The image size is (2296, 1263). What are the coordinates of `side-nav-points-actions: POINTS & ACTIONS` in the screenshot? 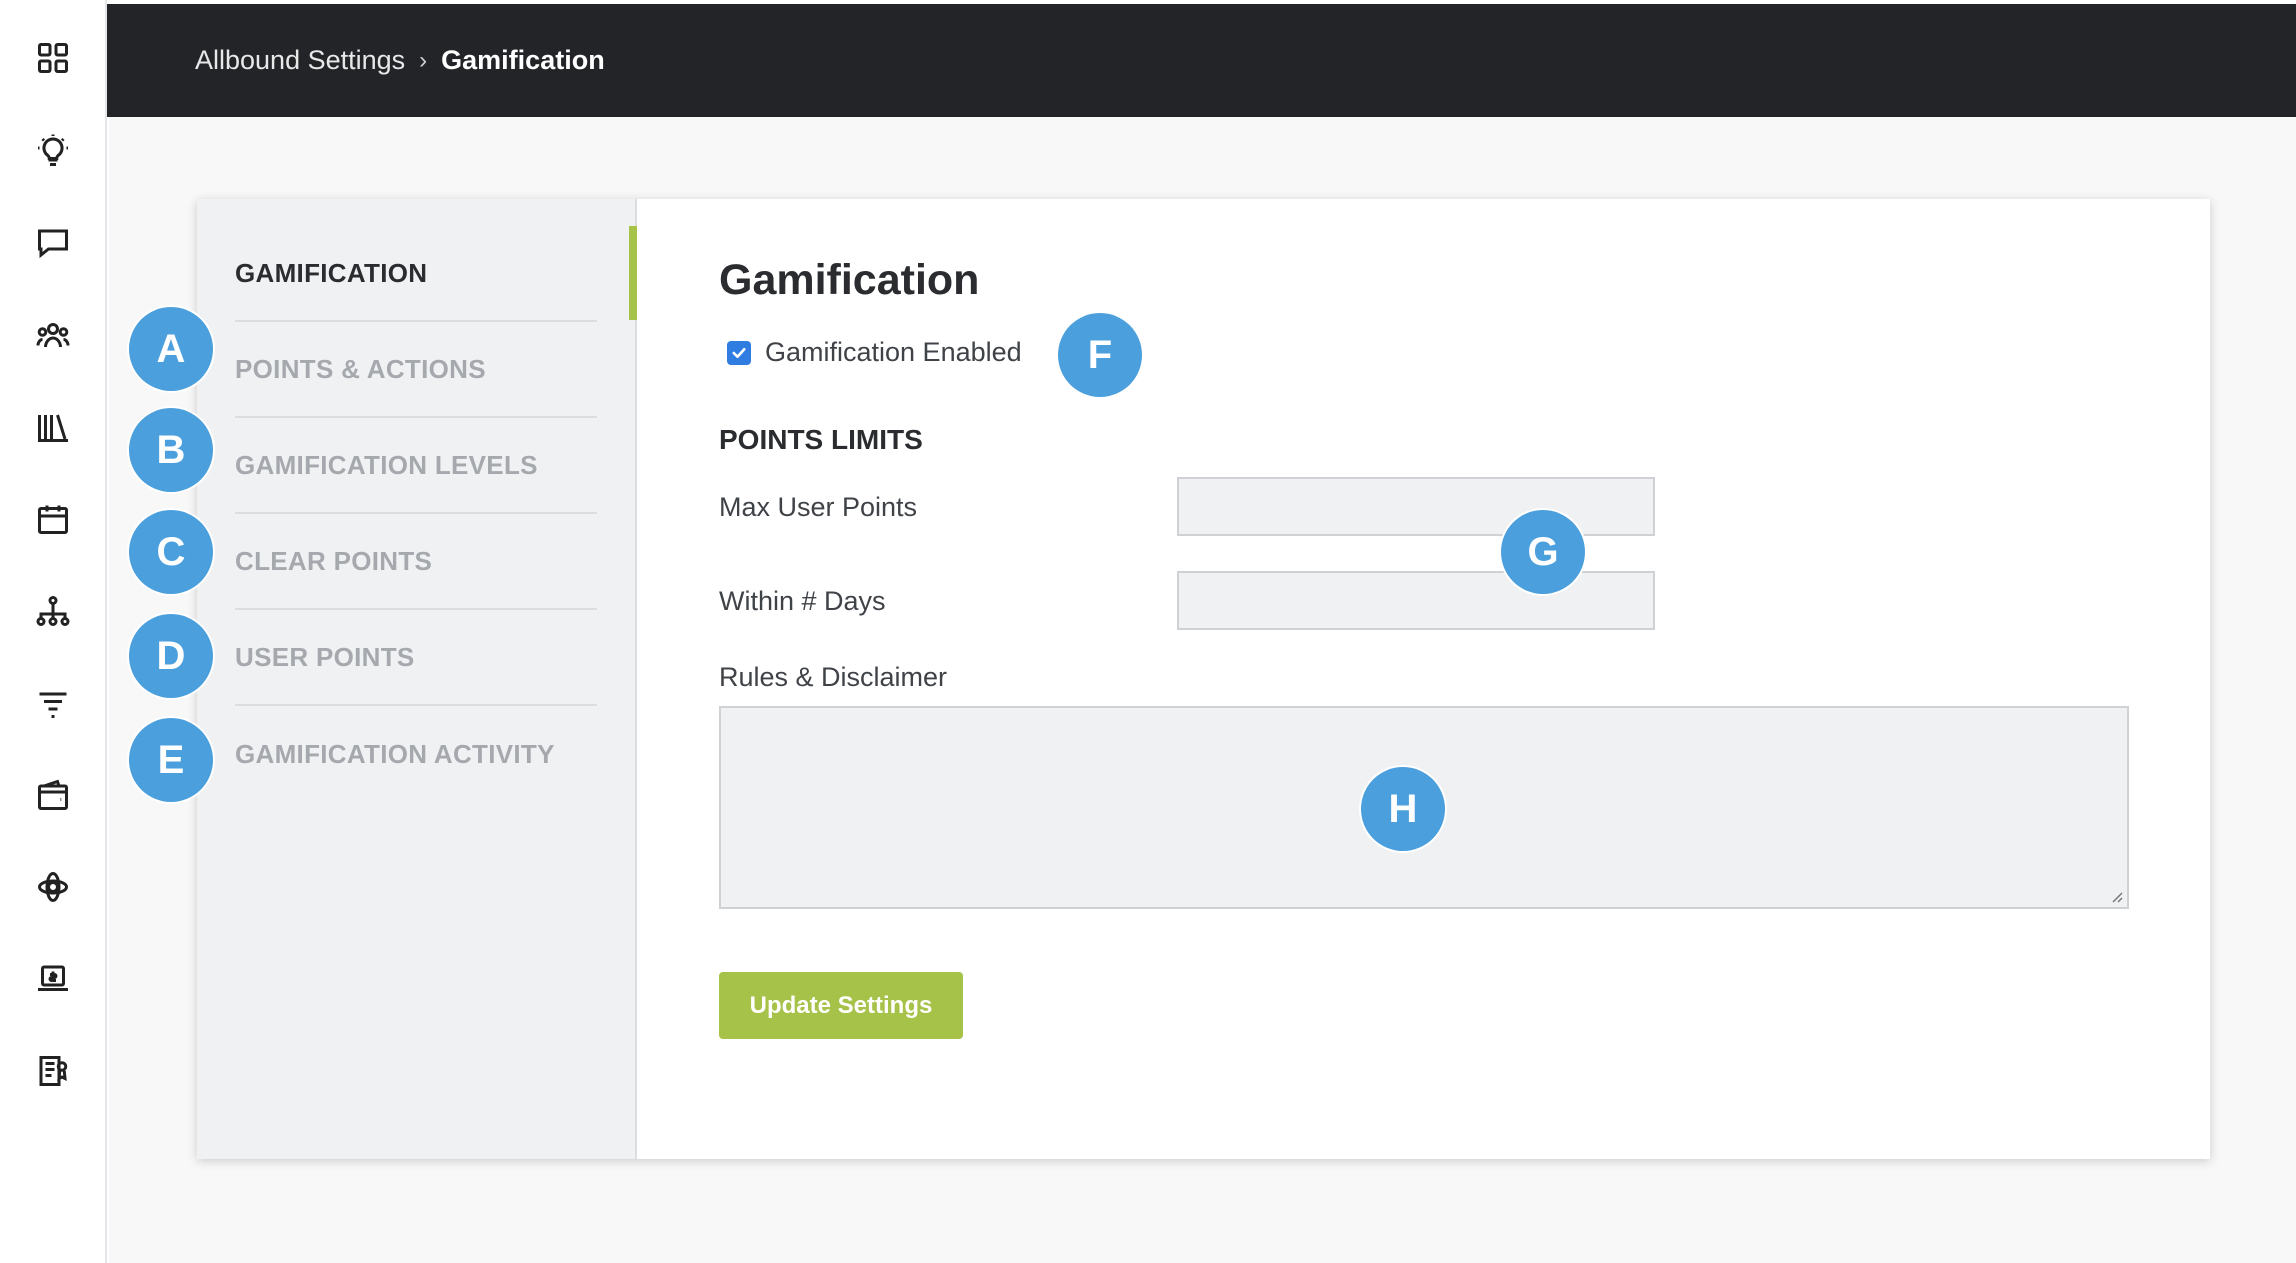 It's located at (416, 370).